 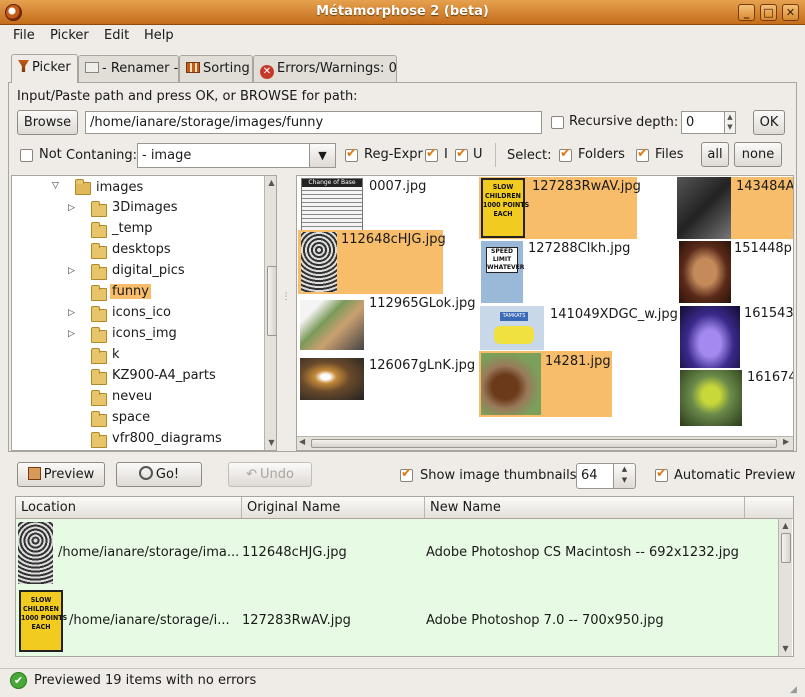 What do you see at coordinates (746, 12) in the screenshot?
I see `minimize-button: _` at bounding box center [746, 12].